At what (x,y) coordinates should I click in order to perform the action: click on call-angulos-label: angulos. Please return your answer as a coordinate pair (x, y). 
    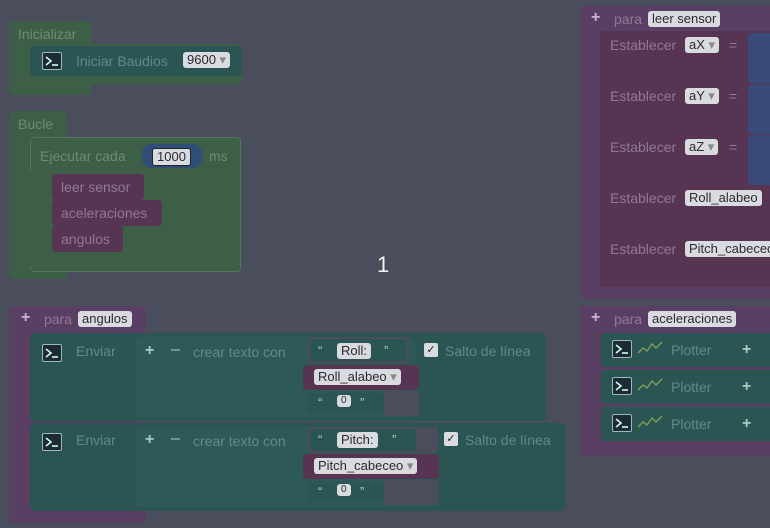
    Looking at the image, I should click on (86, 239).